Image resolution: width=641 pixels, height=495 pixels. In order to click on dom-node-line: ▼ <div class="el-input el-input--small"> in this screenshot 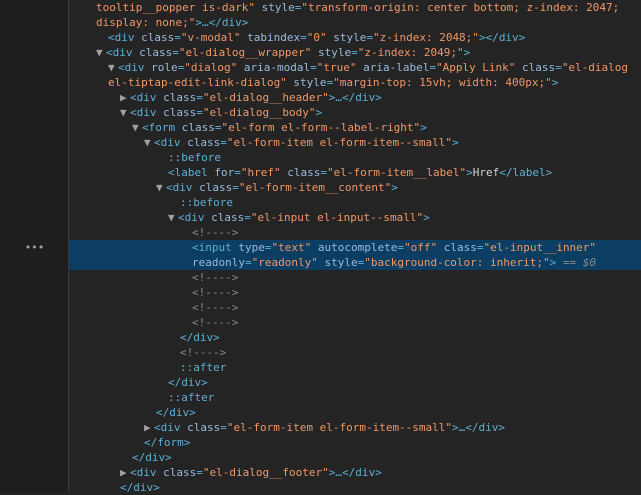, I will do `click(355, 217)`.